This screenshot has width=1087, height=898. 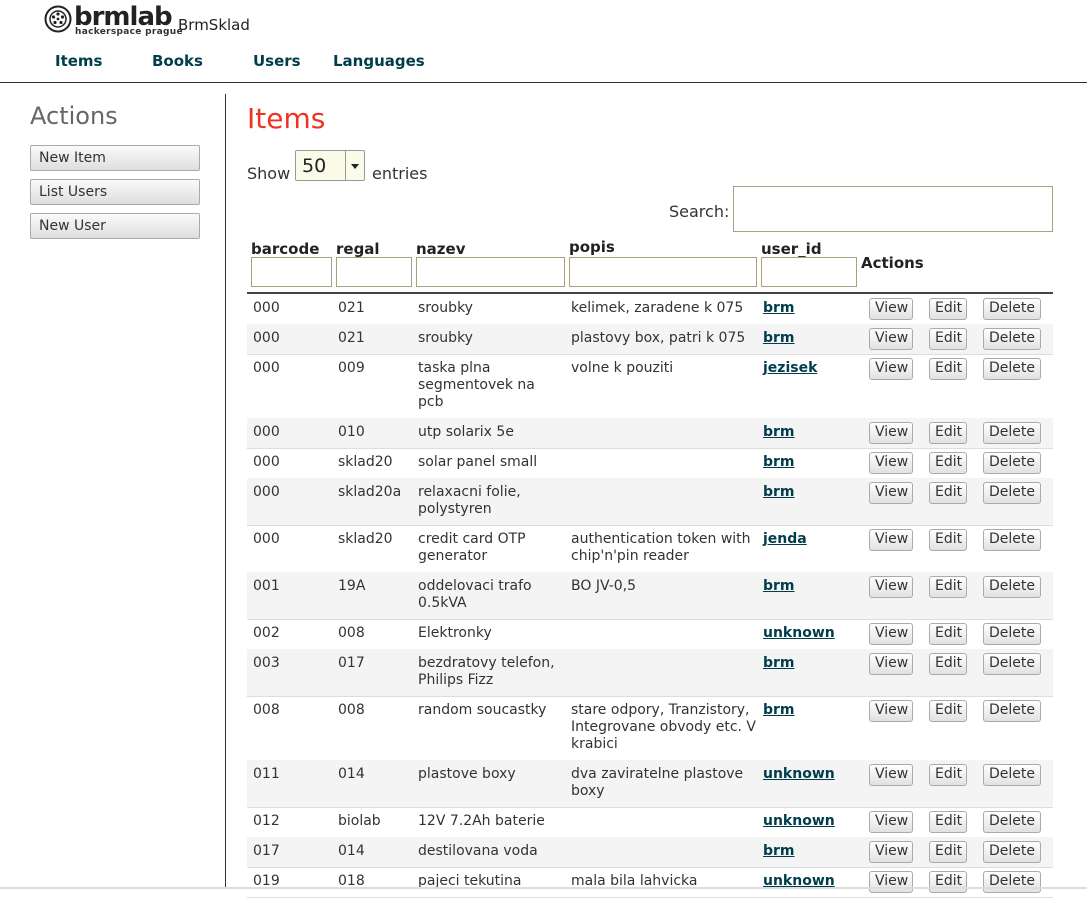 I want to click on brmlab-logo: brmlab hackerspace prague, so click(x=113, y=19).